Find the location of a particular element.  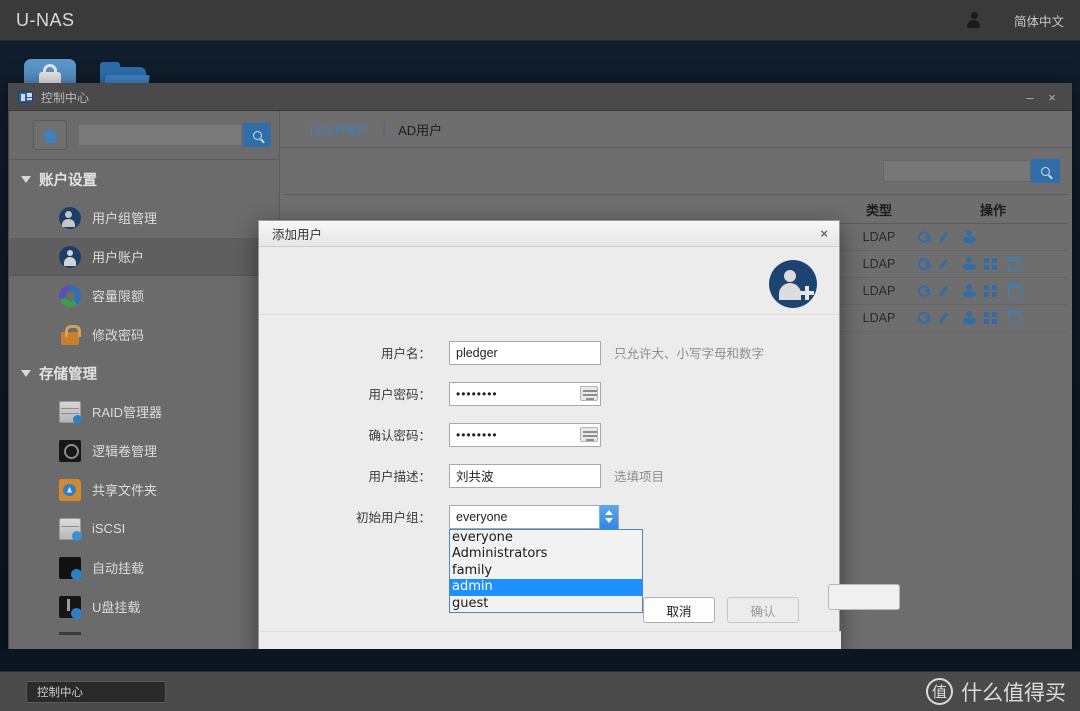

username-input: pledger is located at coordinates (525, 352).